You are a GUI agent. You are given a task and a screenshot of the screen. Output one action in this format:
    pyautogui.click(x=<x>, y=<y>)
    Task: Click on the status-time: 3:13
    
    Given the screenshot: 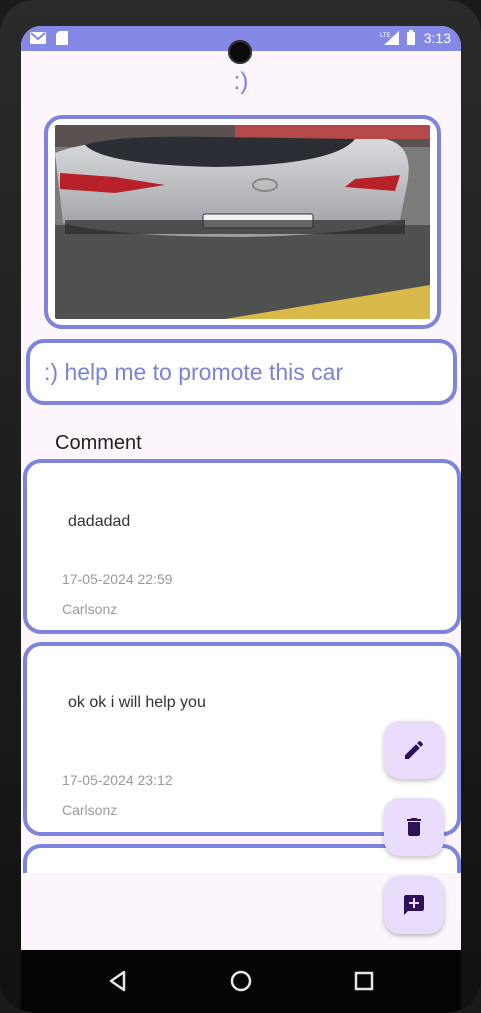 What is the action you would take?
    pyautogui.click(x=437, y=38)
    